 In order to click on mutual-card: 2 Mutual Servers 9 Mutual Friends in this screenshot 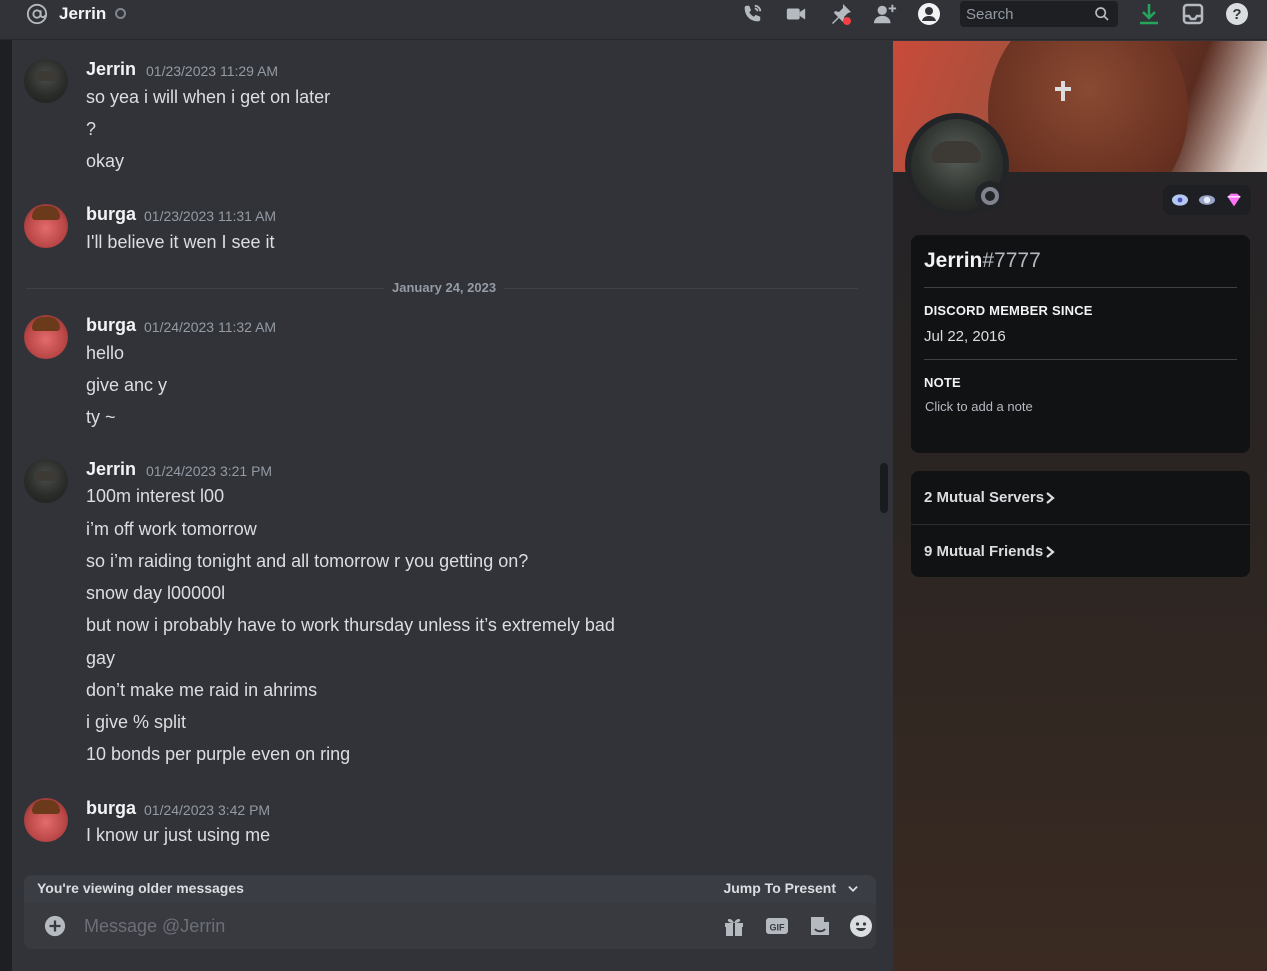, I will do `click(1080, 524)`.